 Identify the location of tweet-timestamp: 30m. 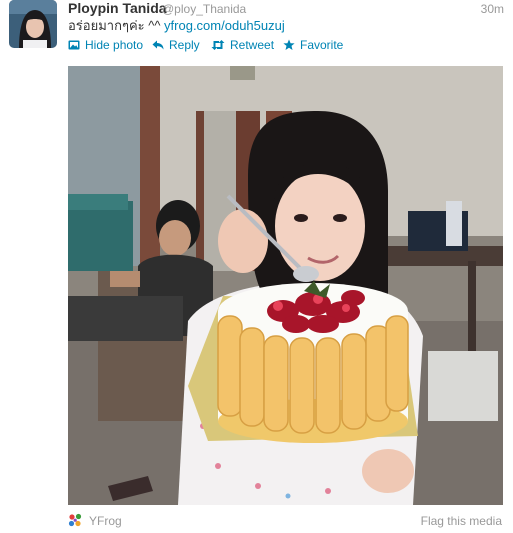
(492, 9).